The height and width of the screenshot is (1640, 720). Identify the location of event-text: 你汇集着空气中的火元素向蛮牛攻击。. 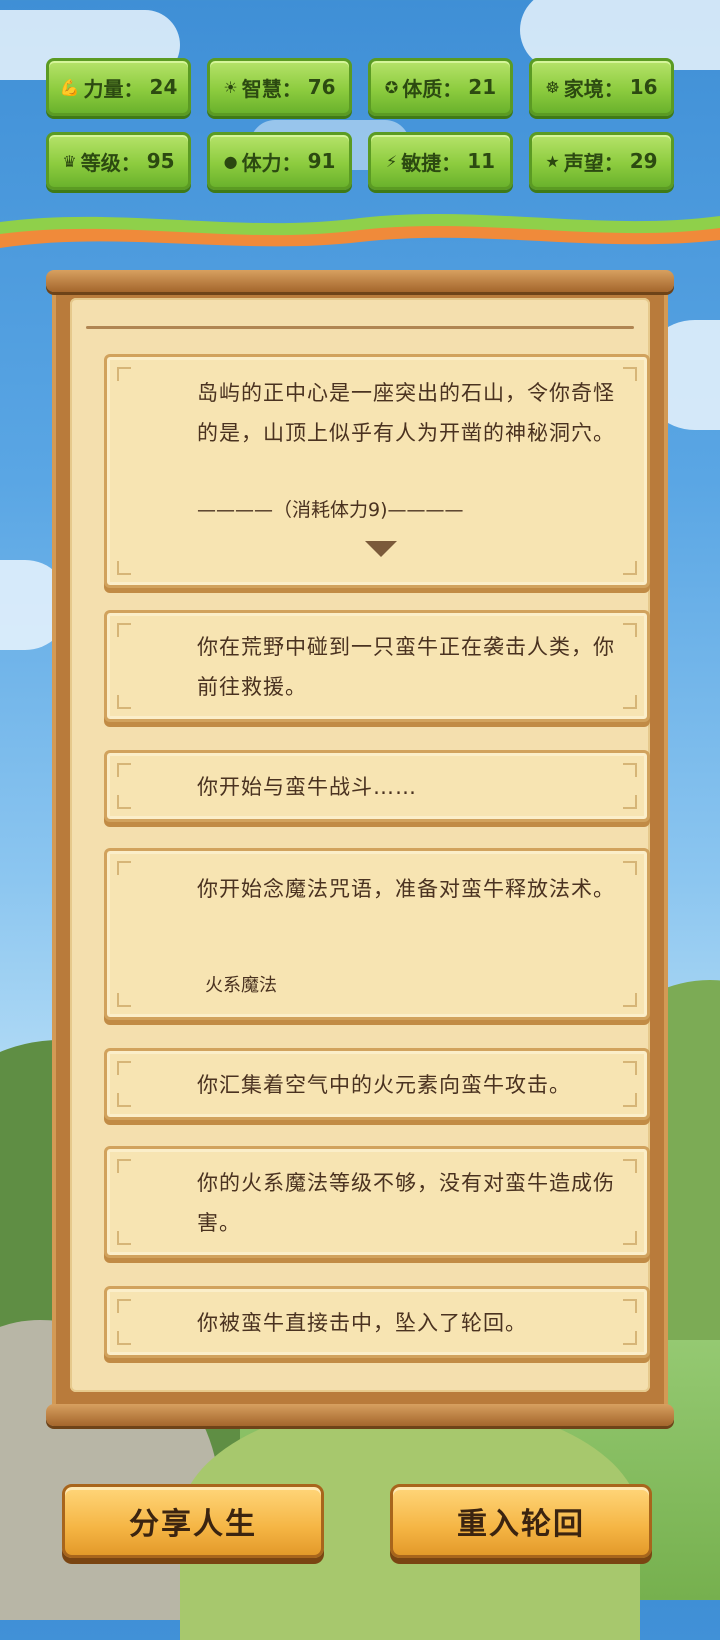
(384, 1085).